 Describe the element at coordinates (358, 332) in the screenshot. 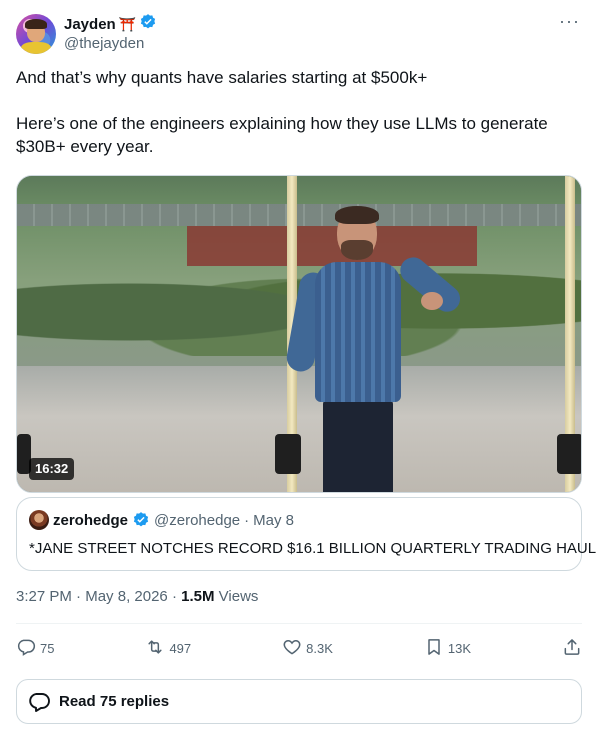

I see `speaker-shirt` at that location.